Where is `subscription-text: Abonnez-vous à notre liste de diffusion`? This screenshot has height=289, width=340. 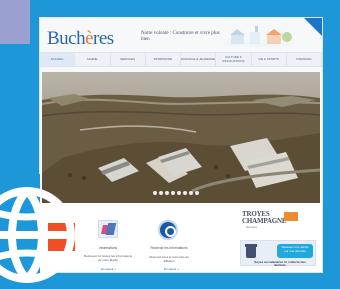 subscription-text: Abonnez-vous à notre liste de diffusion is located at coordinates (169, 259).